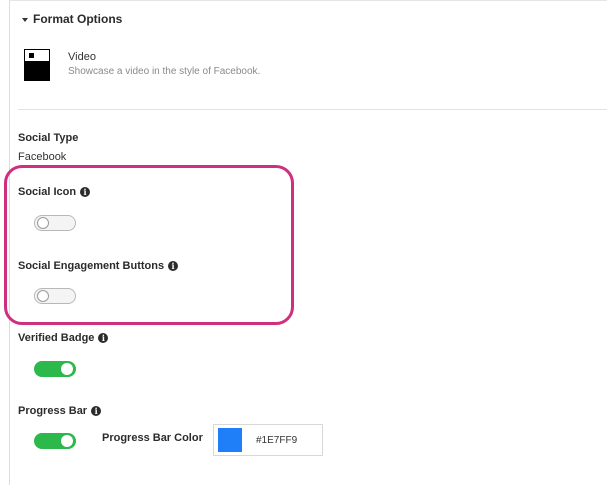 The image size is (607, 485). Describe the element at coordinates (55, 223) in the screenshot. I see `social-icon-toggle` at that location.